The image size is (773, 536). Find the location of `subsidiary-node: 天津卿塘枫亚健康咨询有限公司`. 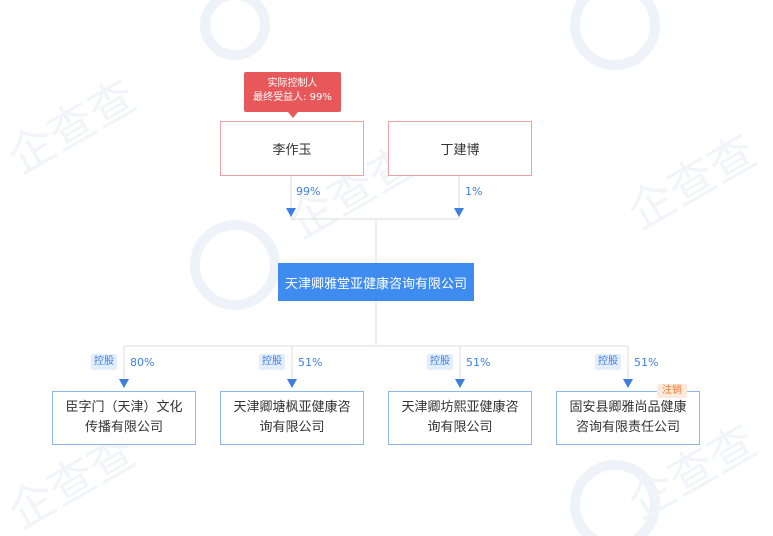

subsidiary-node: 天津卿塘枫亚健康咨询有限公司 is located at coordinates (292, 418).